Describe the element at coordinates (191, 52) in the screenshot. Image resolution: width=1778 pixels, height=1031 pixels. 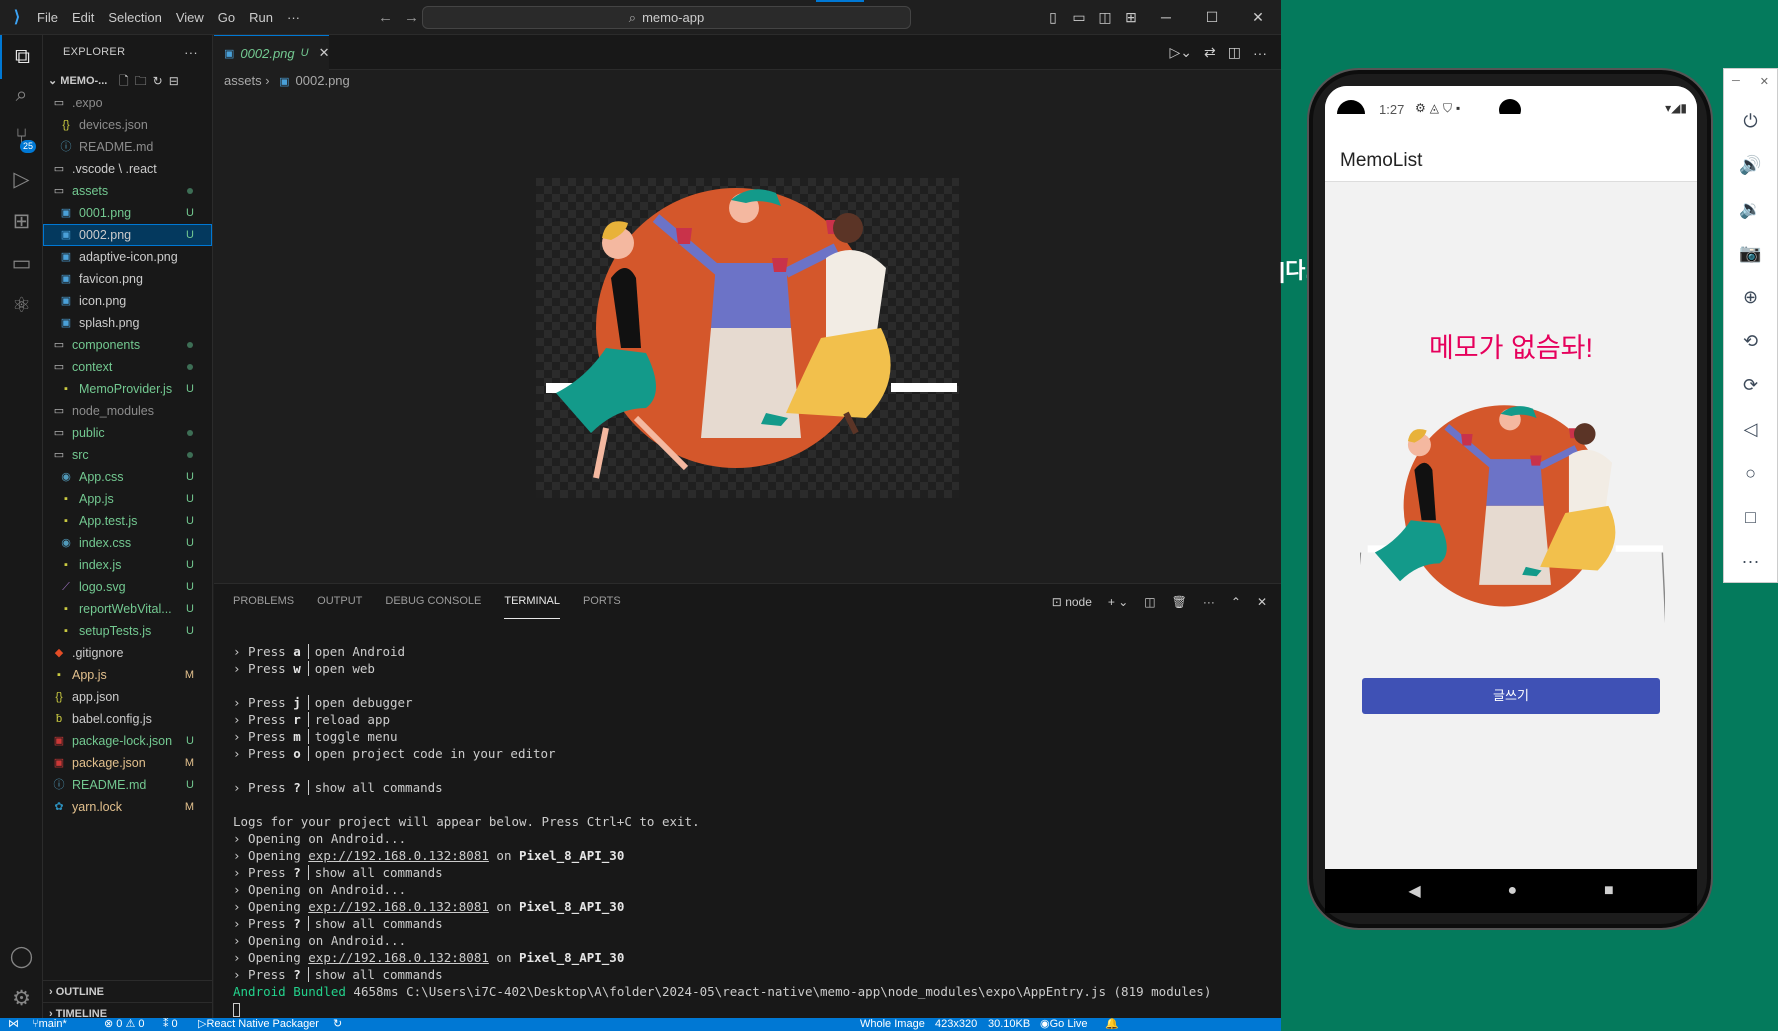
I see `explorer-more-icon: ···` at that location.